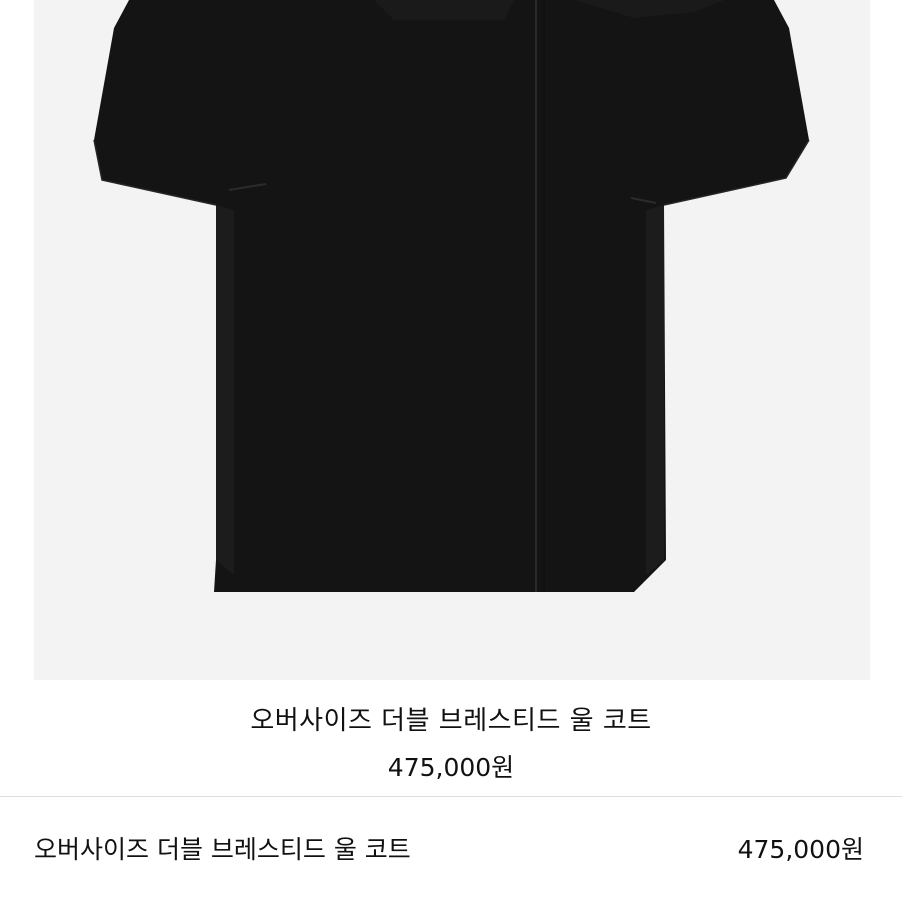  What do you see at coordinates (451, 721) in the screenshot?
I see `product-title: 오버사이즈 더블 브레스티드 울 코트` at bounding box center [451, 721].